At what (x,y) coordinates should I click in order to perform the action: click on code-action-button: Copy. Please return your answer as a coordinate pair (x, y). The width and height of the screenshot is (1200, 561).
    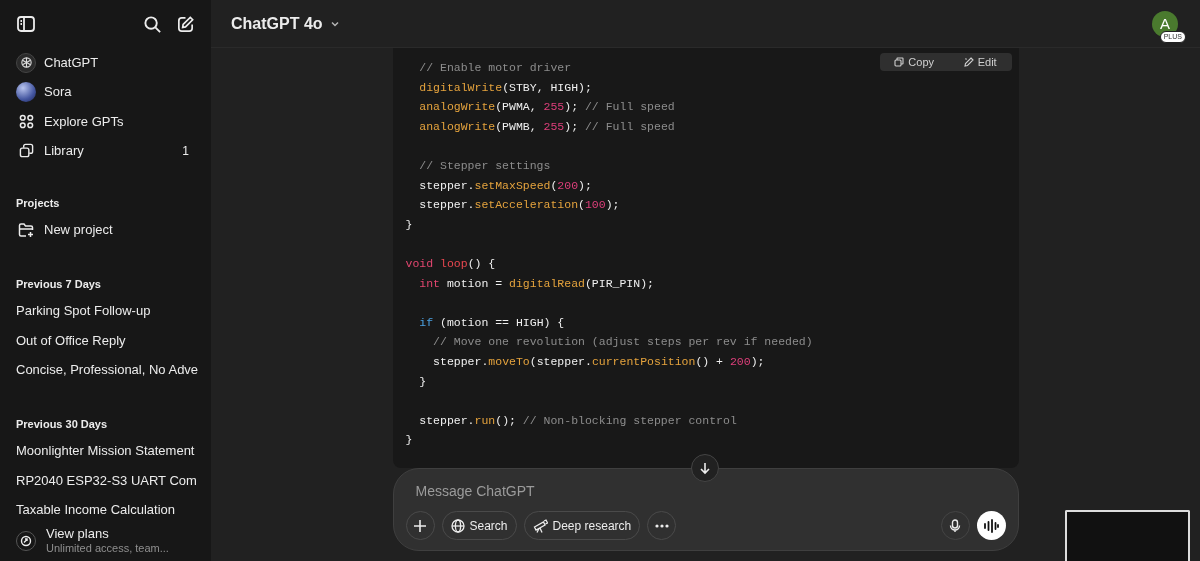
    Looking at the image, I should click on (914, 62).